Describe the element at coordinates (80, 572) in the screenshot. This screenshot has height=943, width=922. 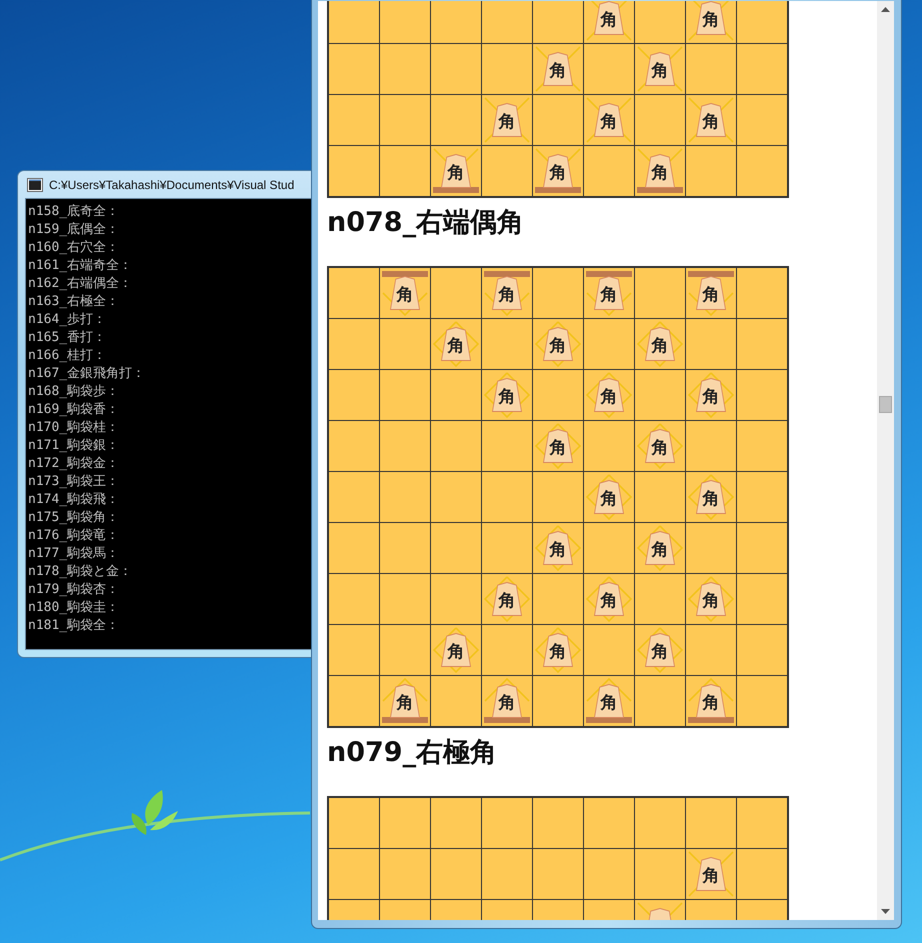
I see `console-line: n178_駒袋と金：` at that location.